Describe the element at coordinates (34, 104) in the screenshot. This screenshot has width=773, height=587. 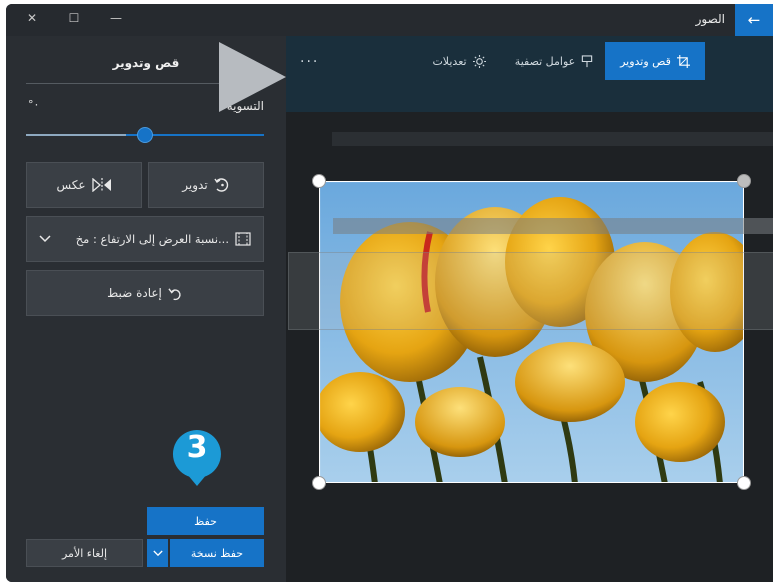
I see `straighten-value: °٠` at that location.